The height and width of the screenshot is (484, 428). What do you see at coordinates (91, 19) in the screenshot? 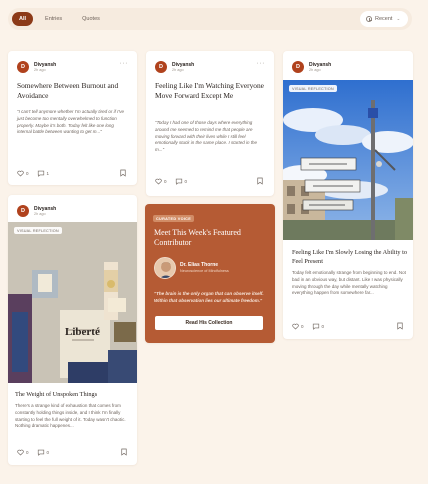
I see `tab-quotes: Quotes` at bounding box center [91, 19].